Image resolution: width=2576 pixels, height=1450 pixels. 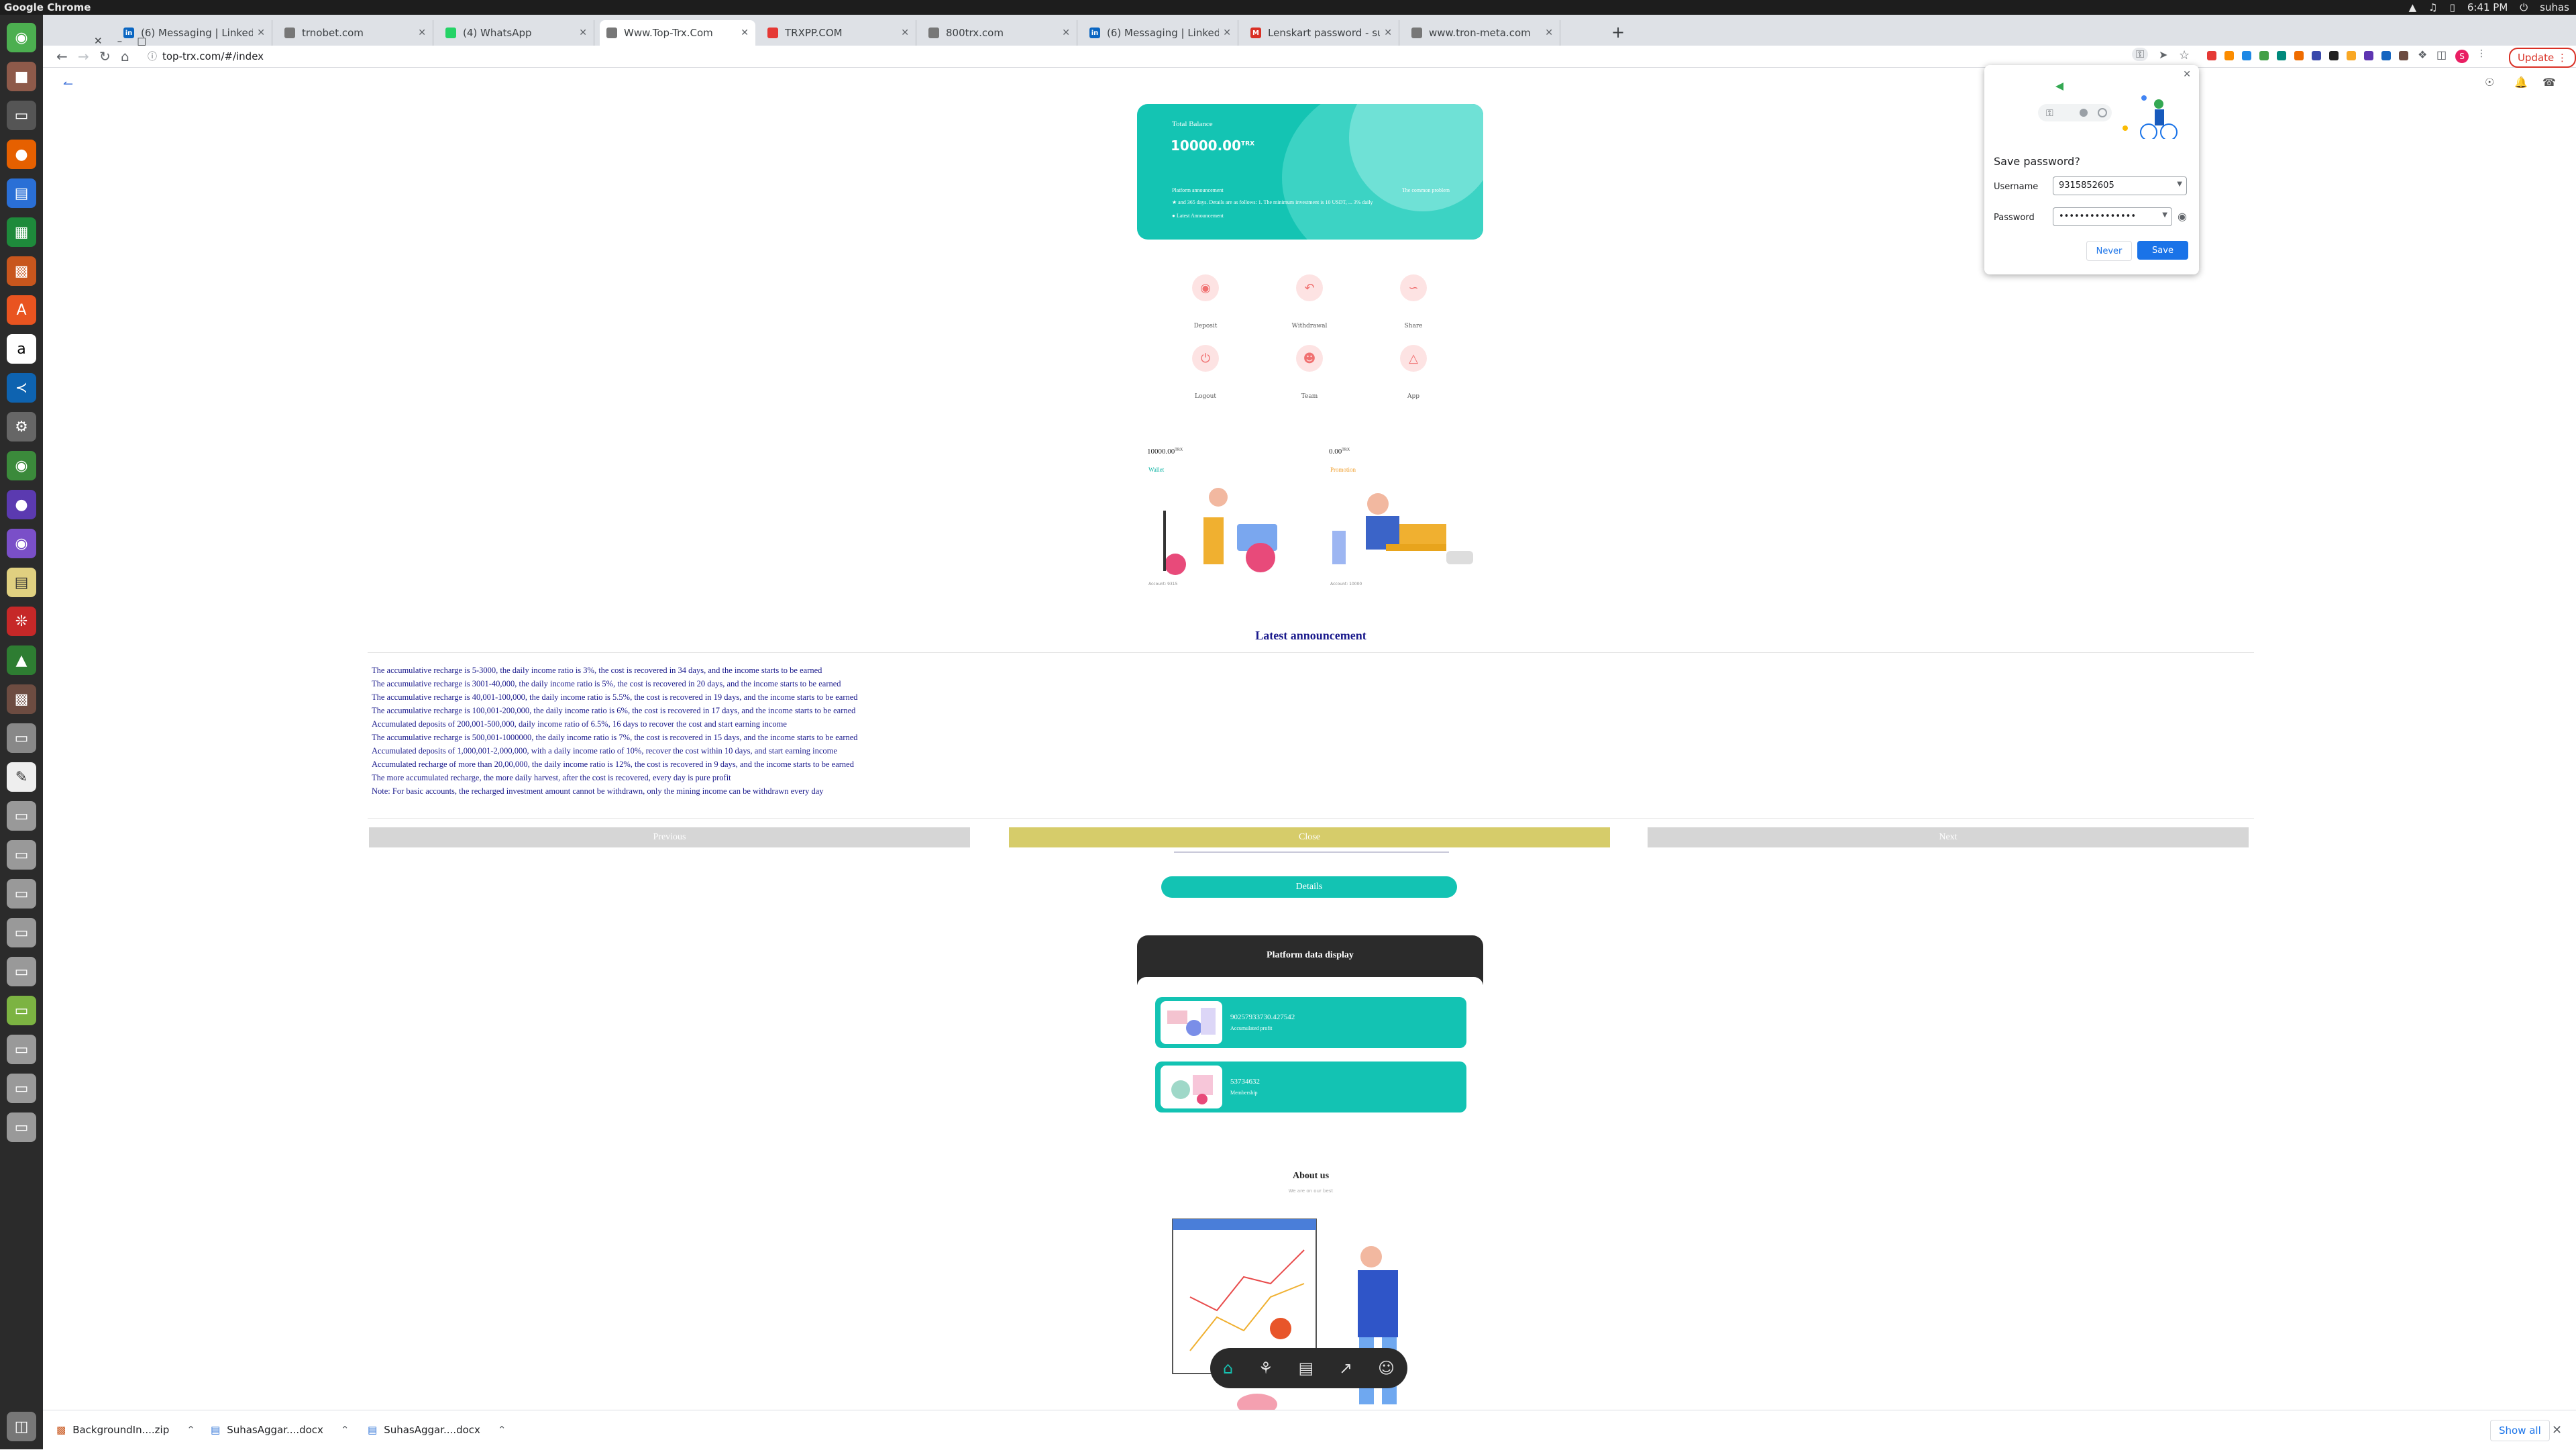 What do you see at coordinates (62, 56) in the screenshot?
I see `back-icon: ←` at bounding box center [62, 56].